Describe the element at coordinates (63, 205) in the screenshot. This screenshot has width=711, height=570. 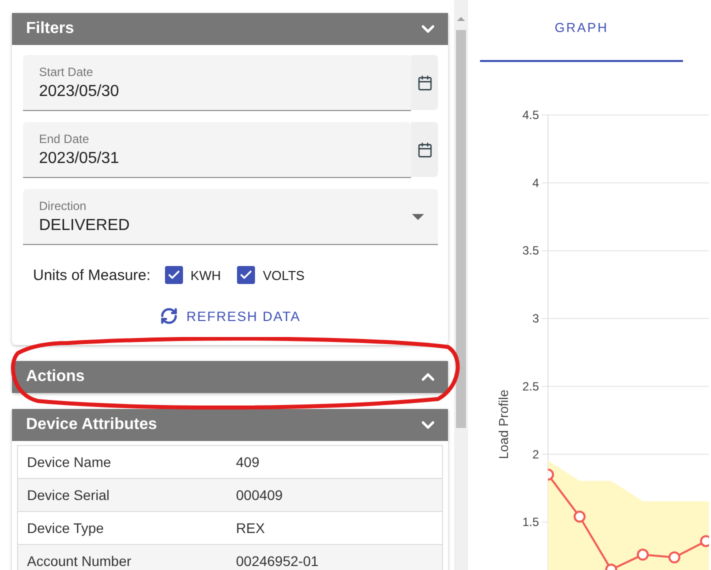
I see `field-label: Direction` at that location.